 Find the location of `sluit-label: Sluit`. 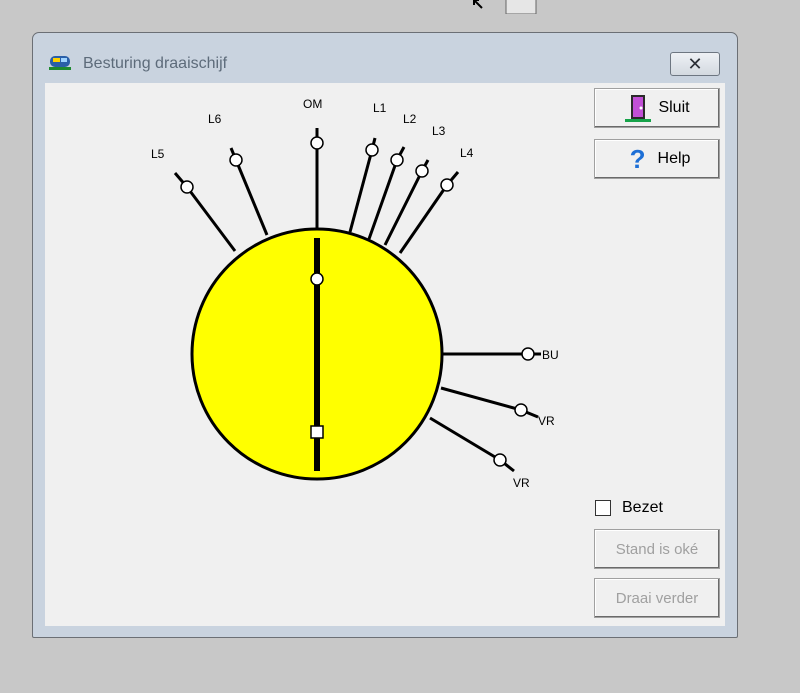

sluit-label: Sluit is located at coordinates (674, 107).